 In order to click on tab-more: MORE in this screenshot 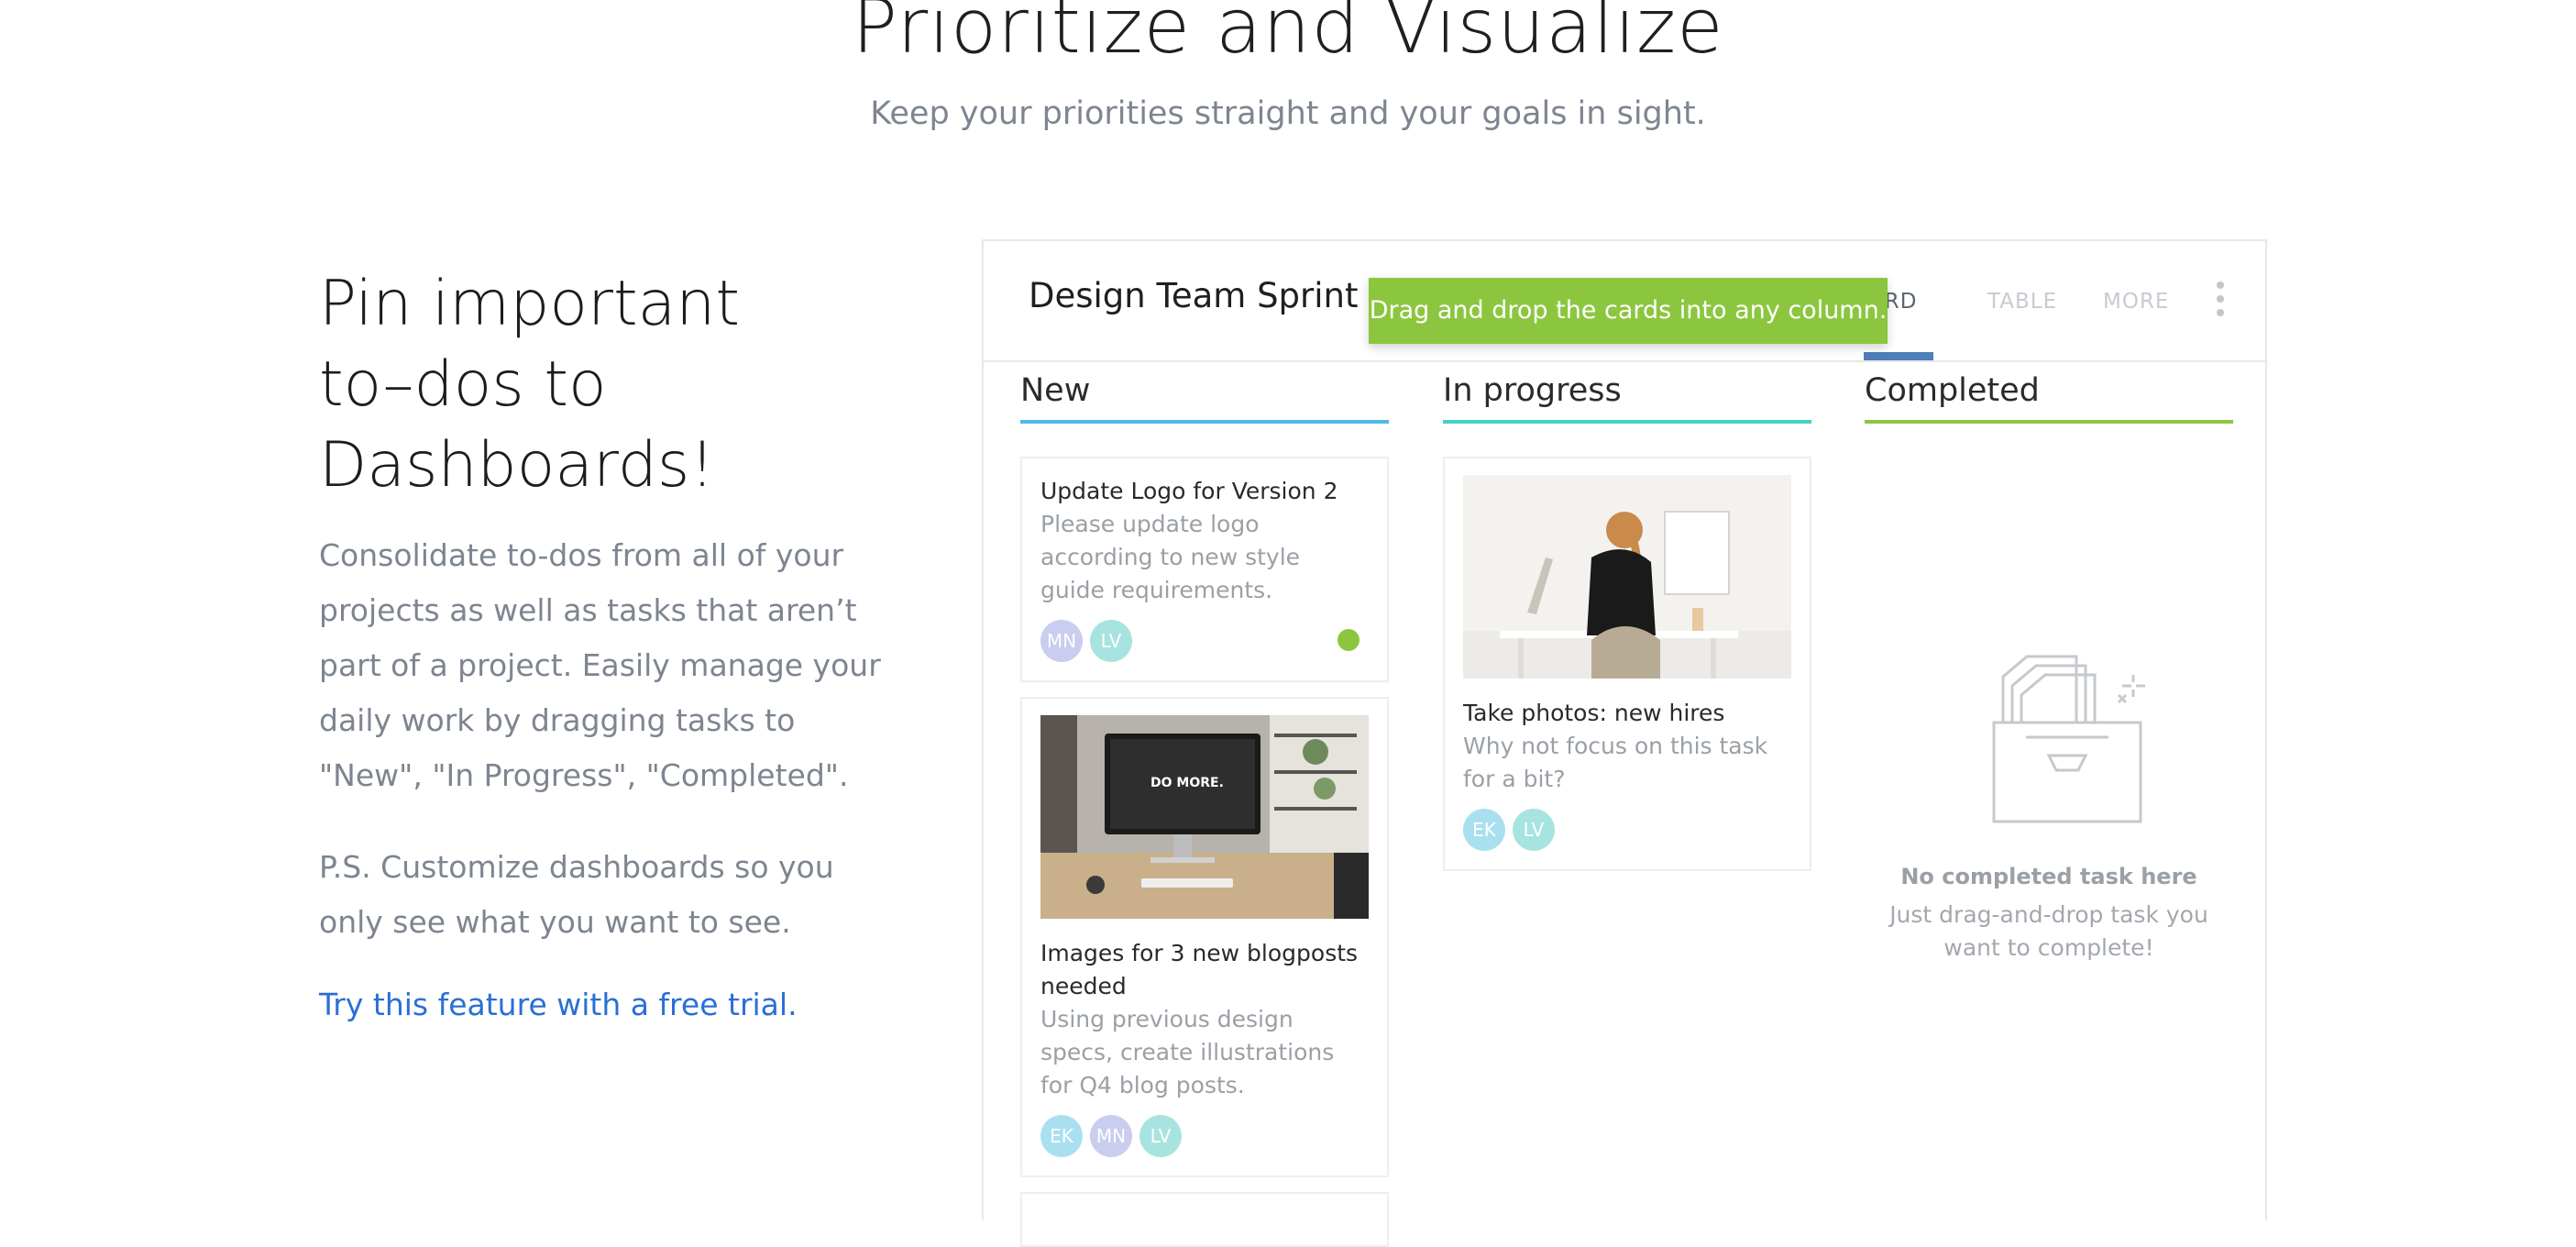, I will do `click(2136, 302)`.